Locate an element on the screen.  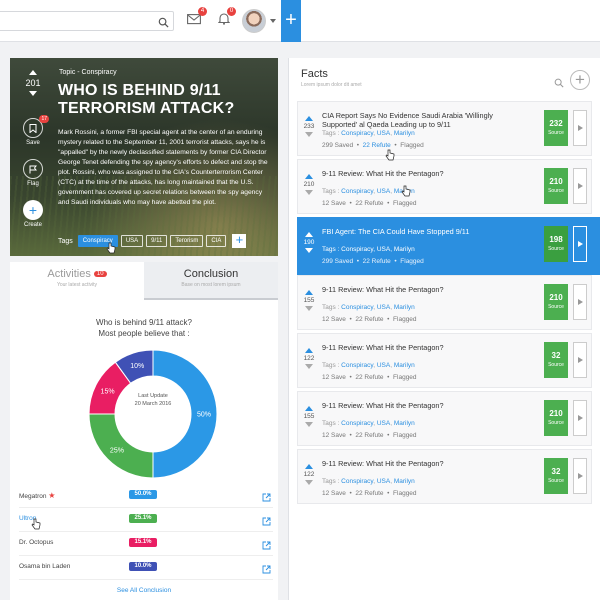
tag-cia: CIA is located at coordinates (216, 241).